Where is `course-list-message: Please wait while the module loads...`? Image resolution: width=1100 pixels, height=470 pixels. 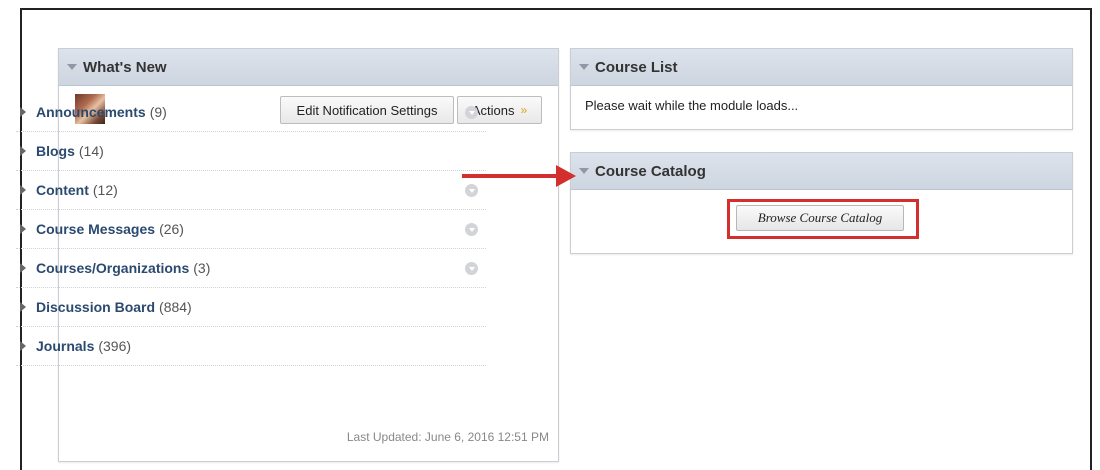
course-list-message: Please wait while the module loads... is located at coordinates (692, 105).